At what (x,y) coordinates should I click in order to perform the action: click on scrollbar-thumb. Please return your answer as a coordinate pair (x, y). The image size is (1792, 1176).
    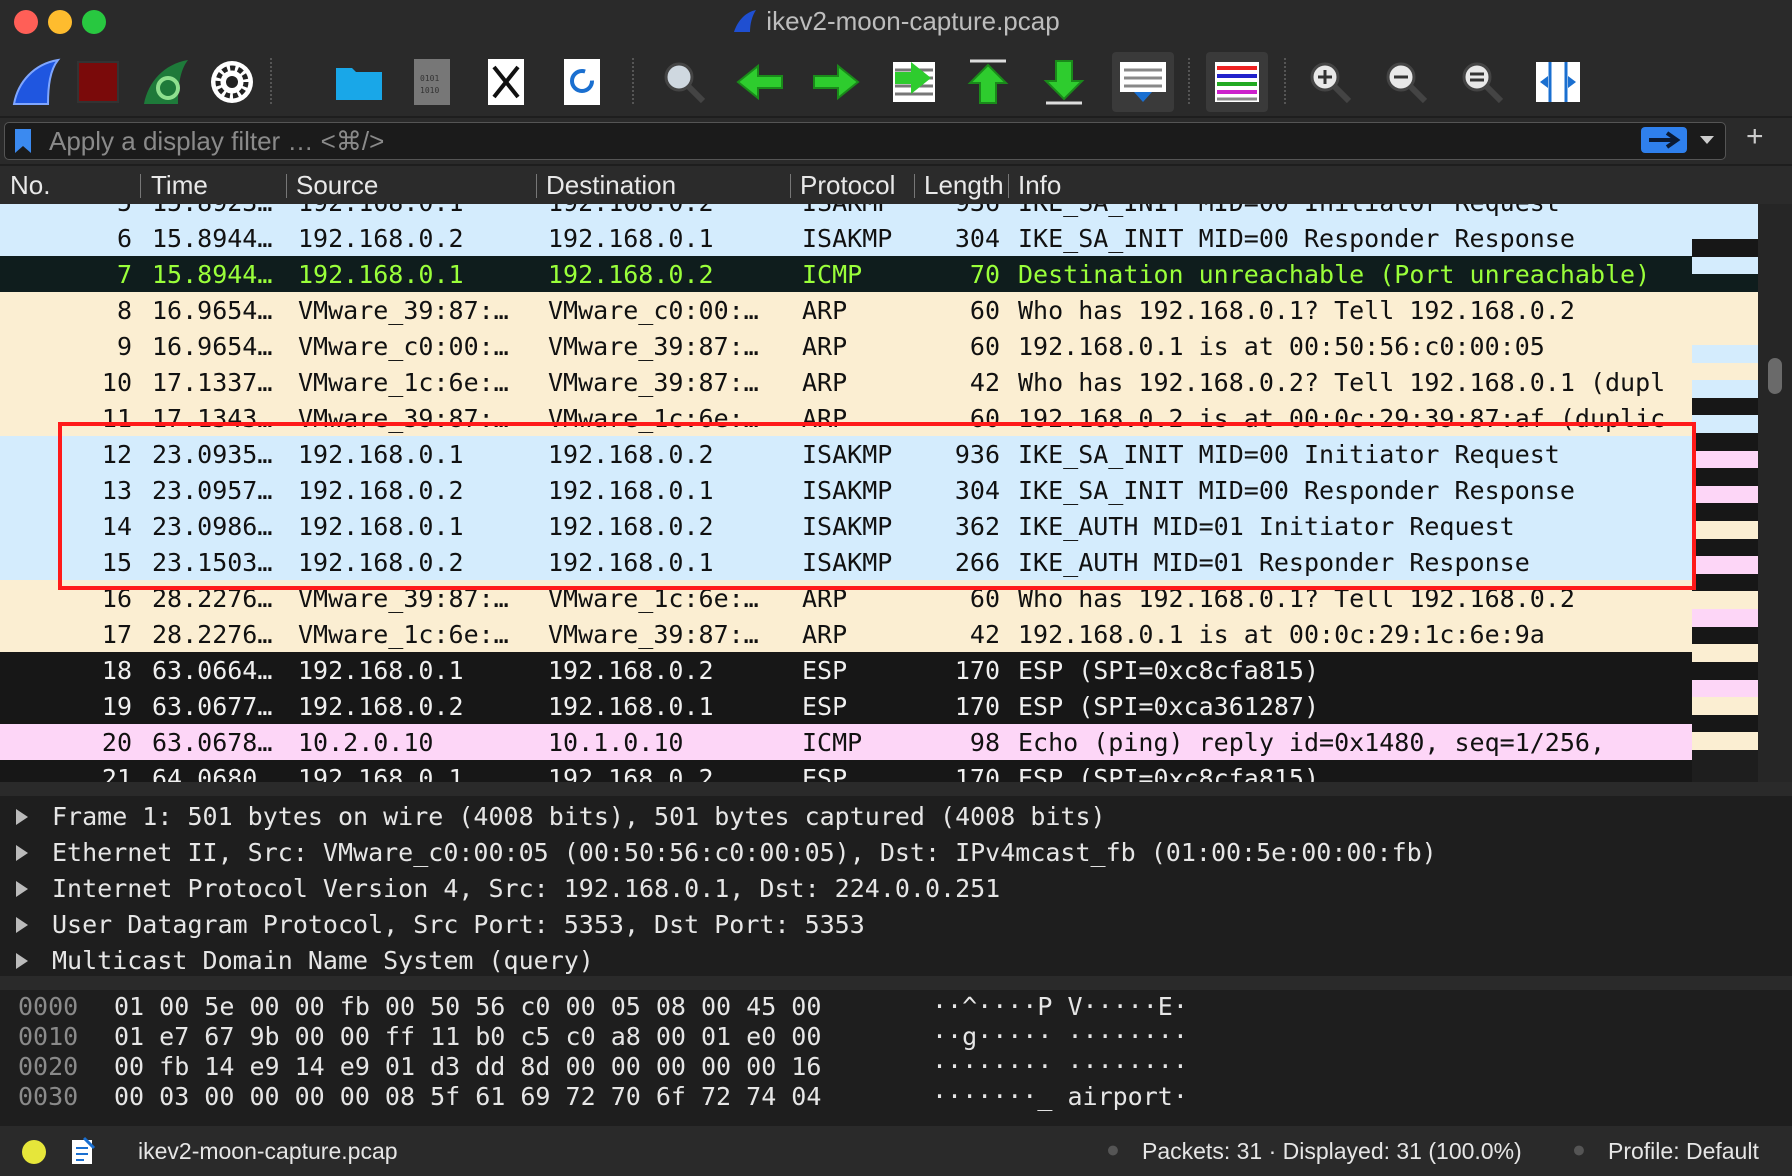
    Looking at the image, I should click on (1775, 376).